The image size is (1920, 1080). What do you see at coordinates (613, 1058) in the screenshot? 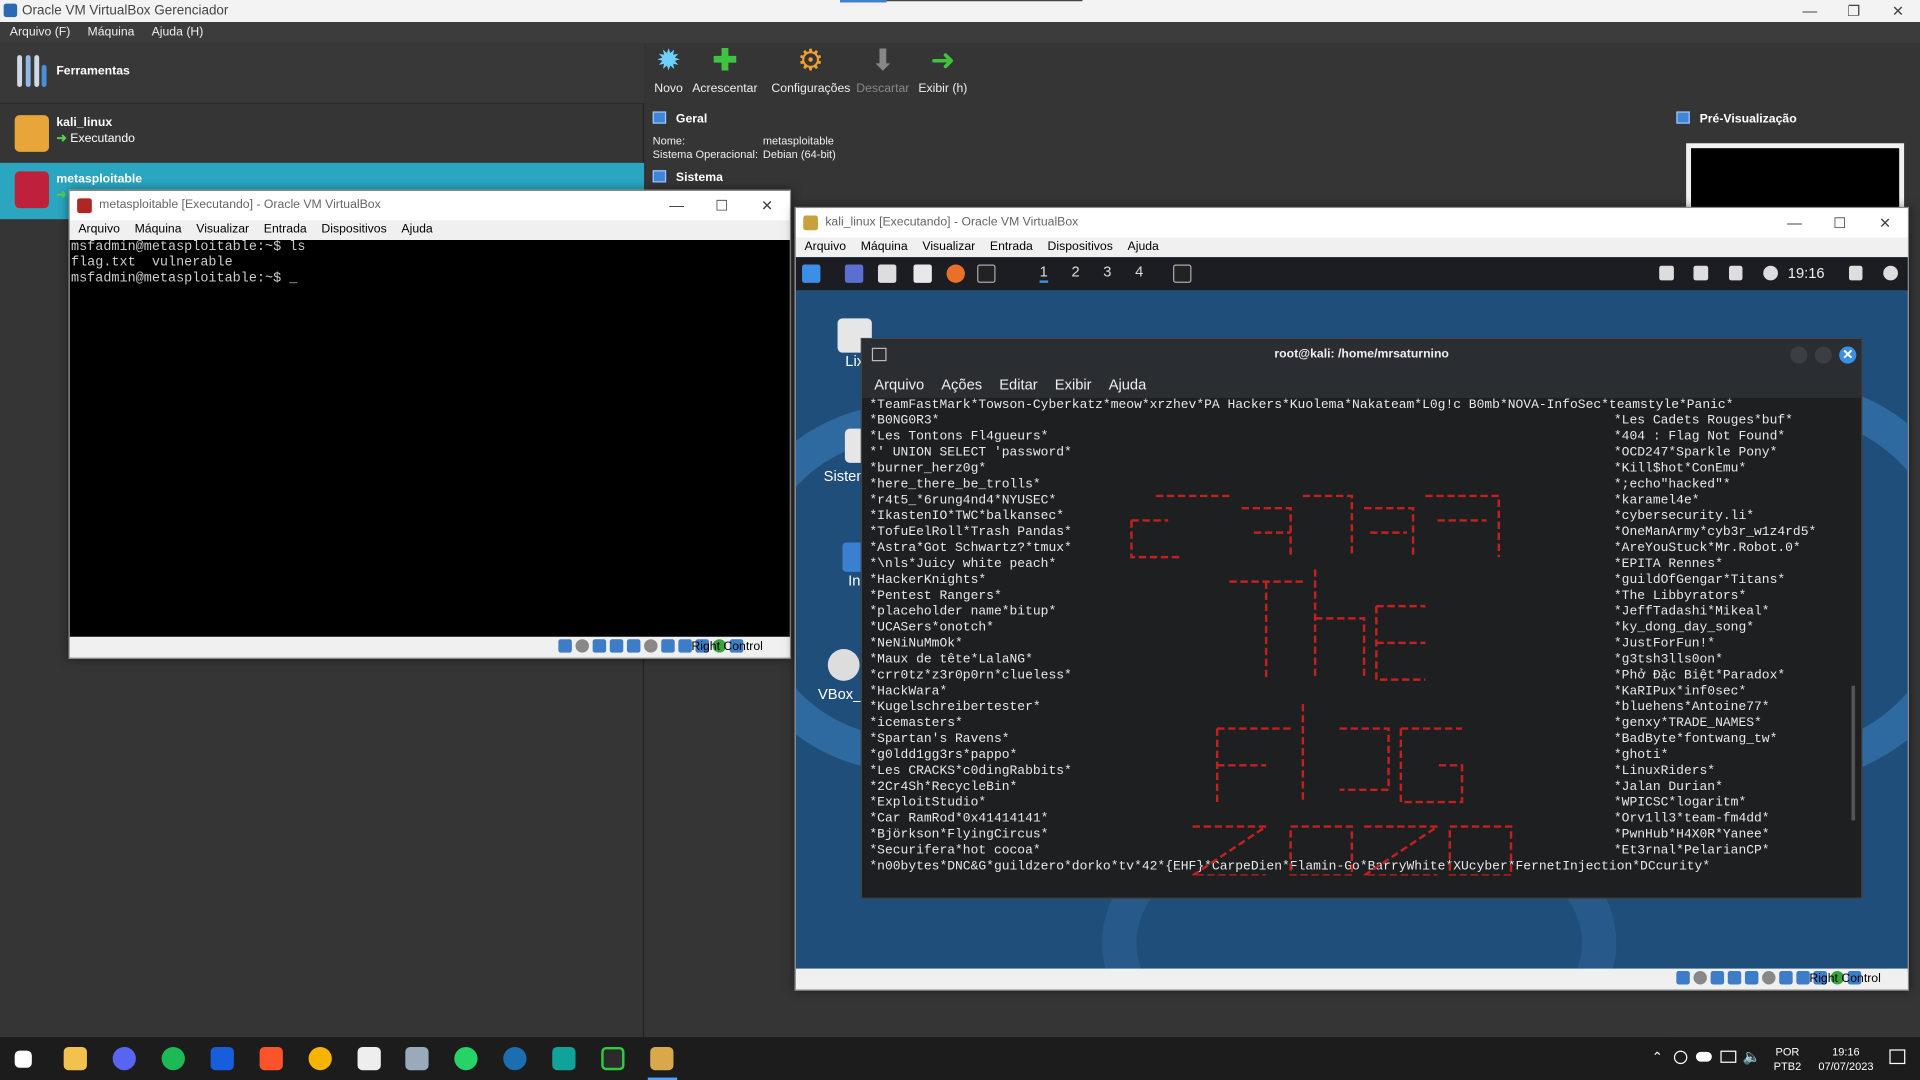
I see `wordpad-icon` at bounding box center [613, 1058].